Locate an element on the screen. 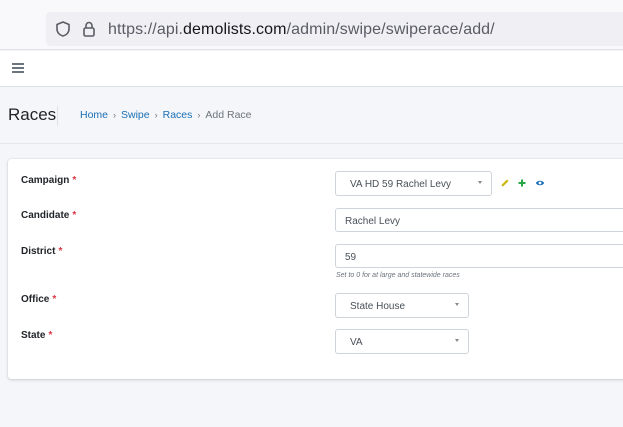  breadcrumb-current: Add Race is located at coordinates (228, 115).